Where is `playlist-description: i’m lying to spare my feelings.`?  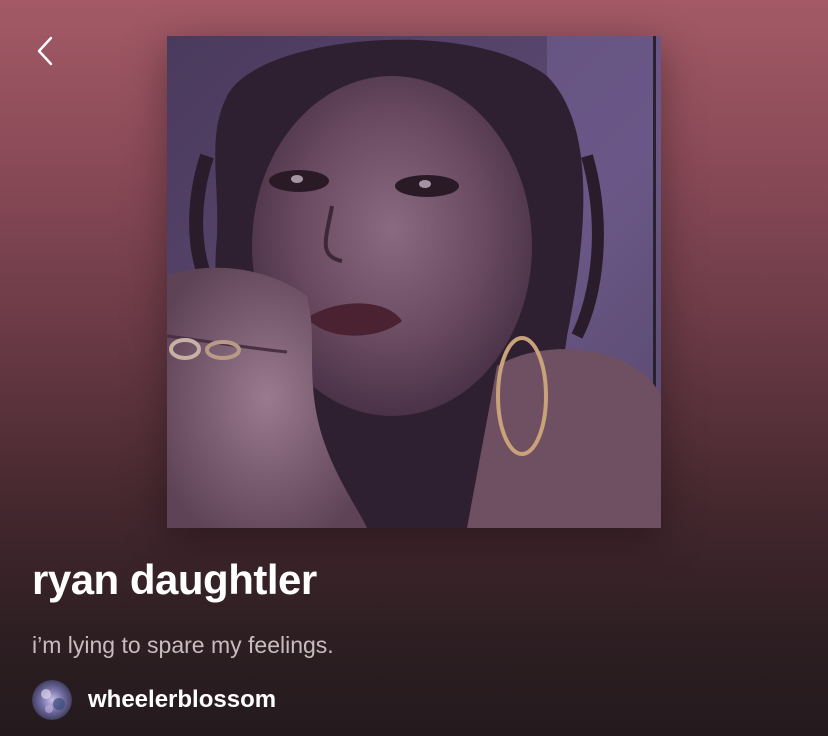
playlist-description: i’m lying to spare my feelings. is located at coordinates (183, 645).